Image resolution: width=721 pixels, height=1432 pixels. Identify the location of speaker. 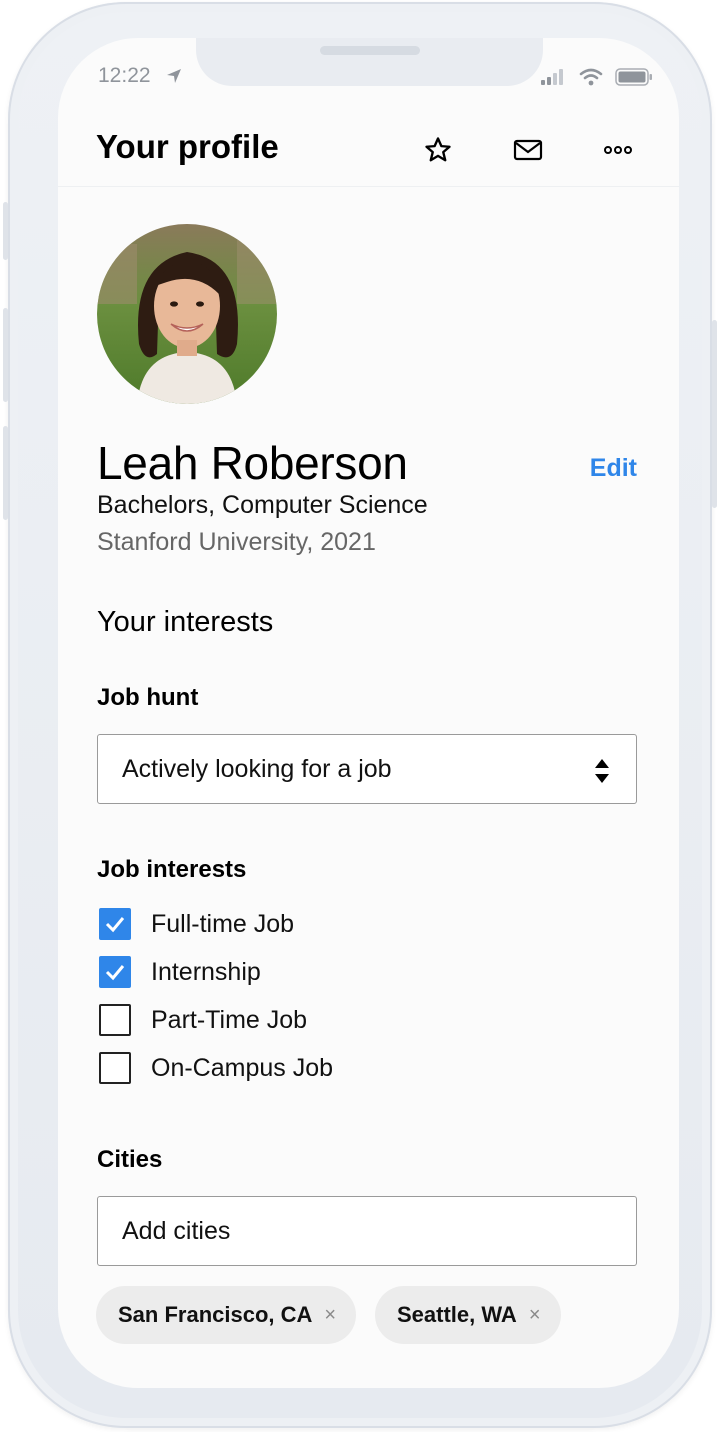
(370, 50).